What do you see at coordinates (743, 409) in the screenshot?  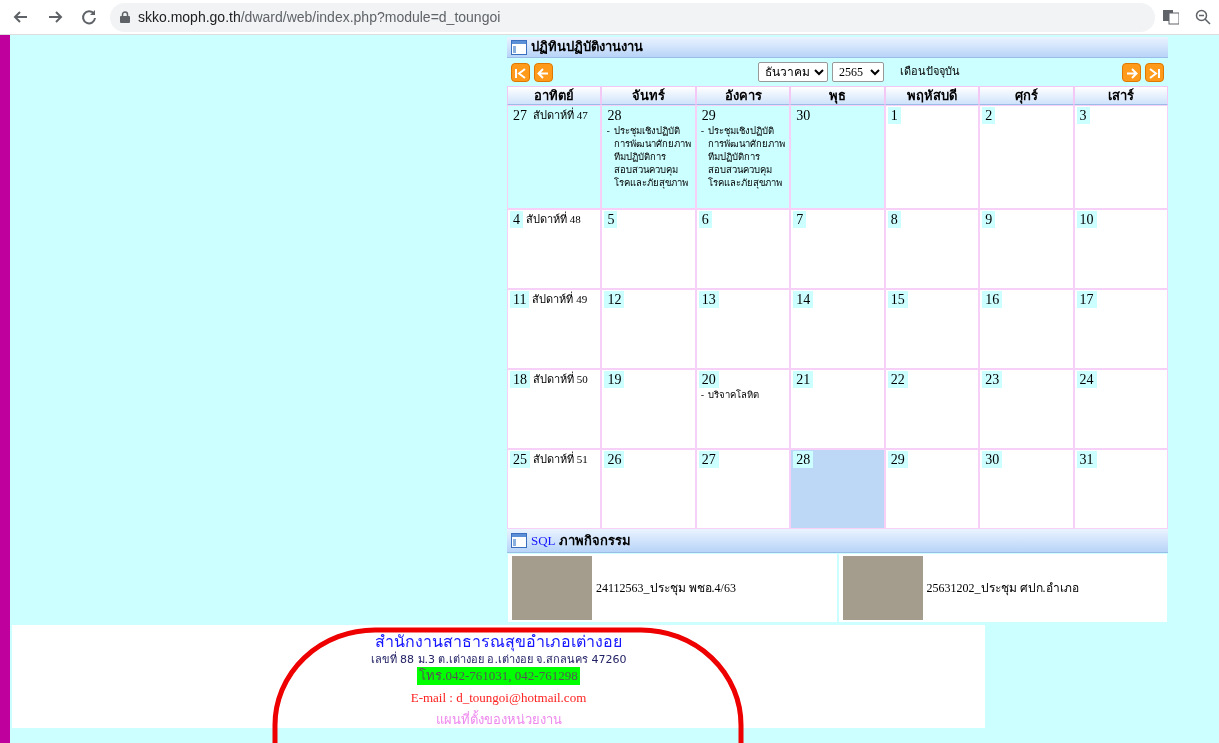 I see `day-cell: 20 - บริจาคโลหิต` at bounding box center [743, 409].